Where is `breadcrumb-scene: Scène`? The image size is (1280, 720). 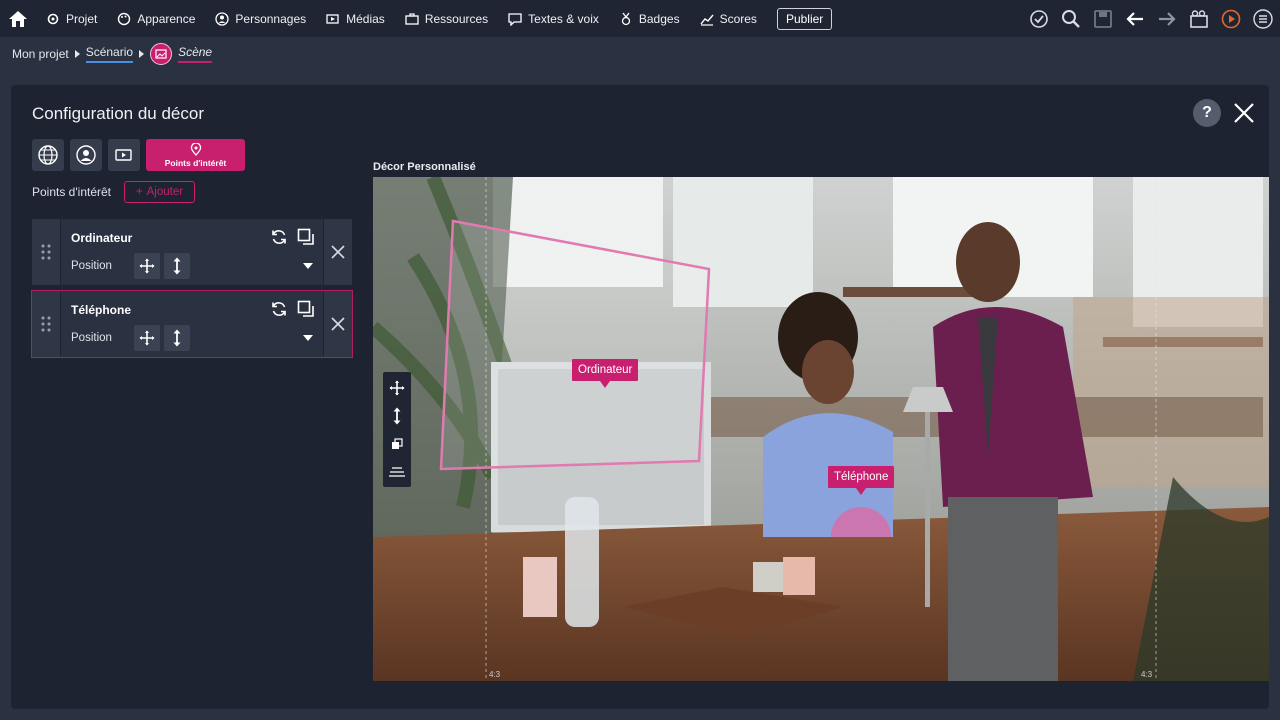
breadcrumb-scene: Scène is located at coordinates (195, 54).